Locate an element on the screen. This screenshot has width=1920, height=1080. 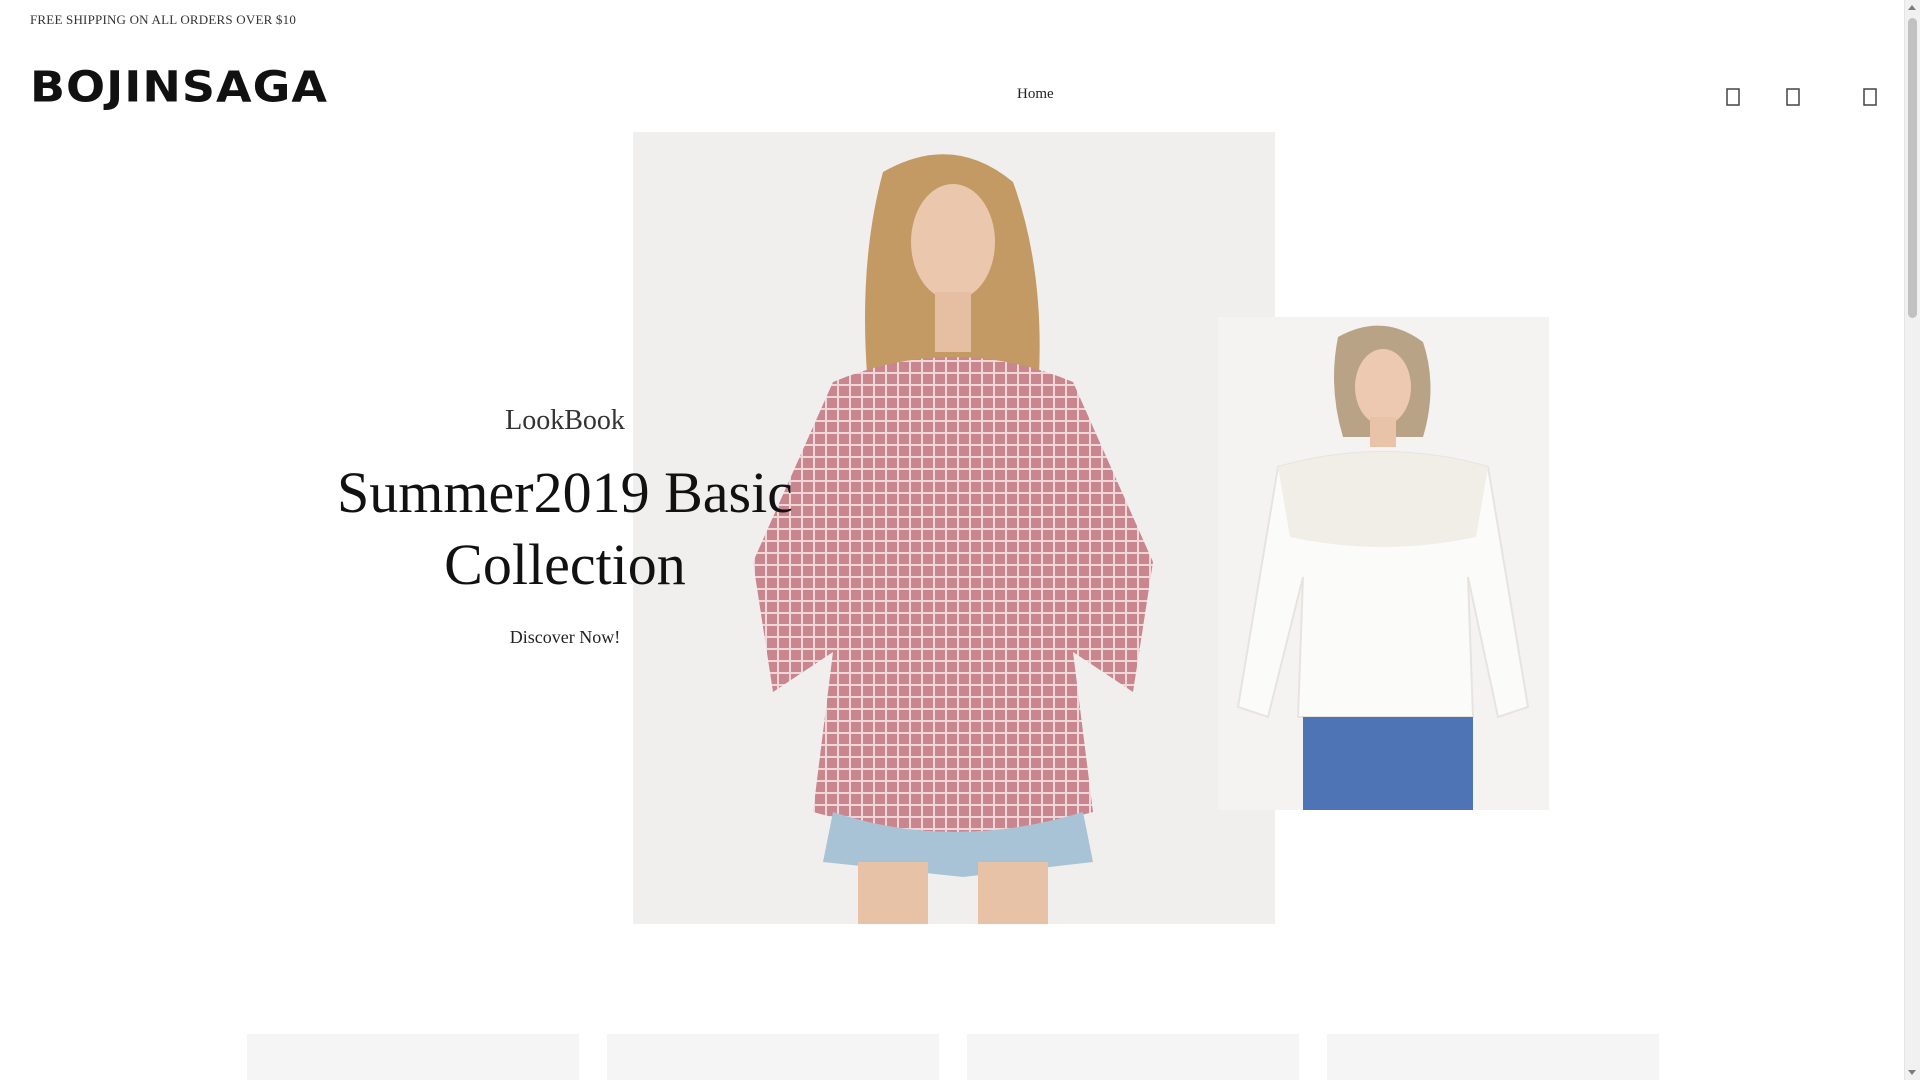
scroll-down-arrow-icon is located at coordinates (1912, 1072).